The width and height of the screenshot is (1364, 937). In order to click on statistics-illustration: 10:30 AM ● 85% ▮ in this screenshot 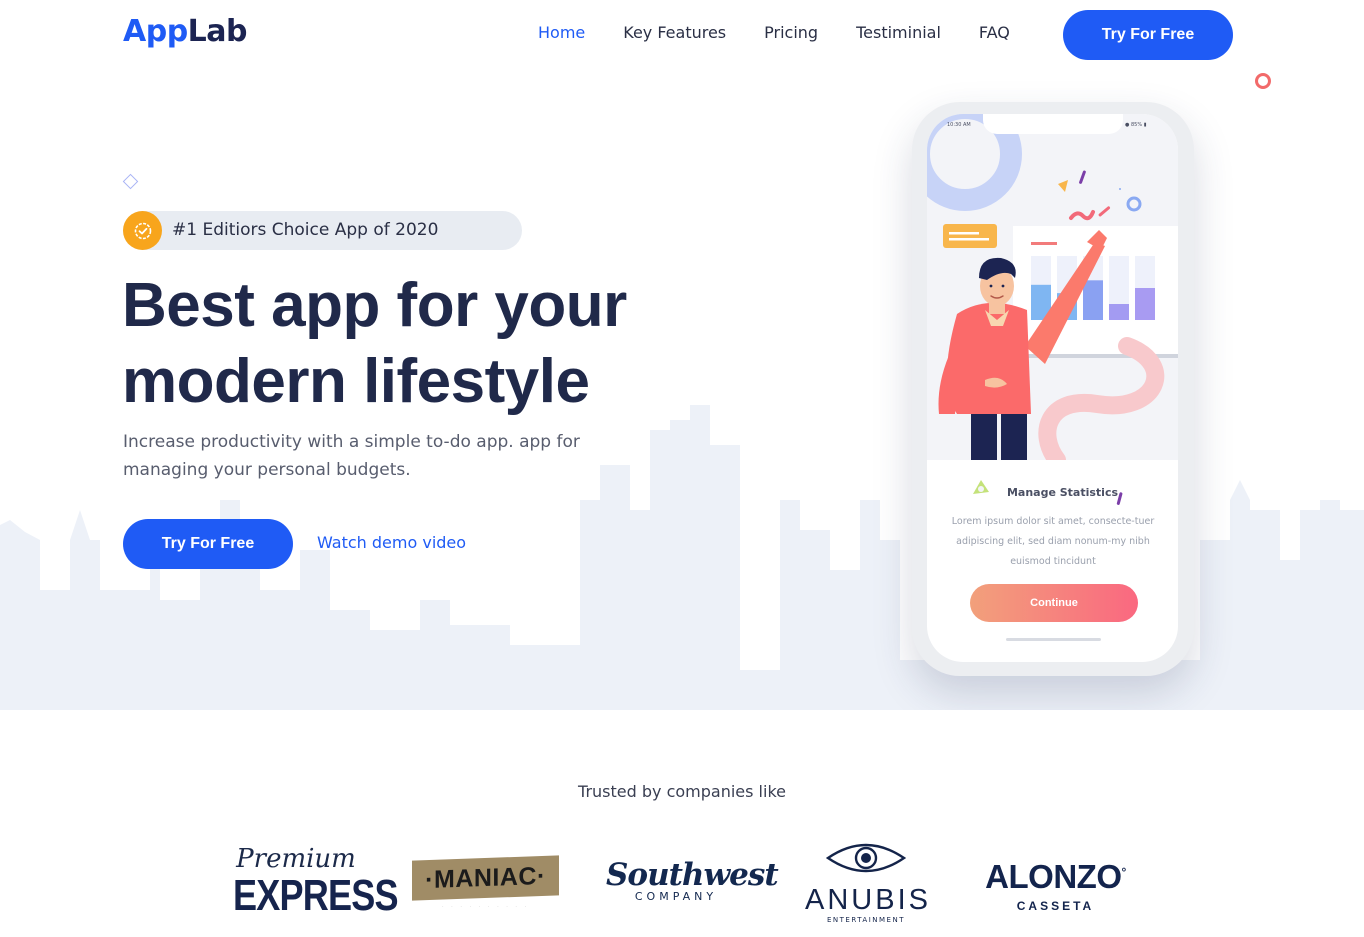, I will do `click(1052, 291)`.